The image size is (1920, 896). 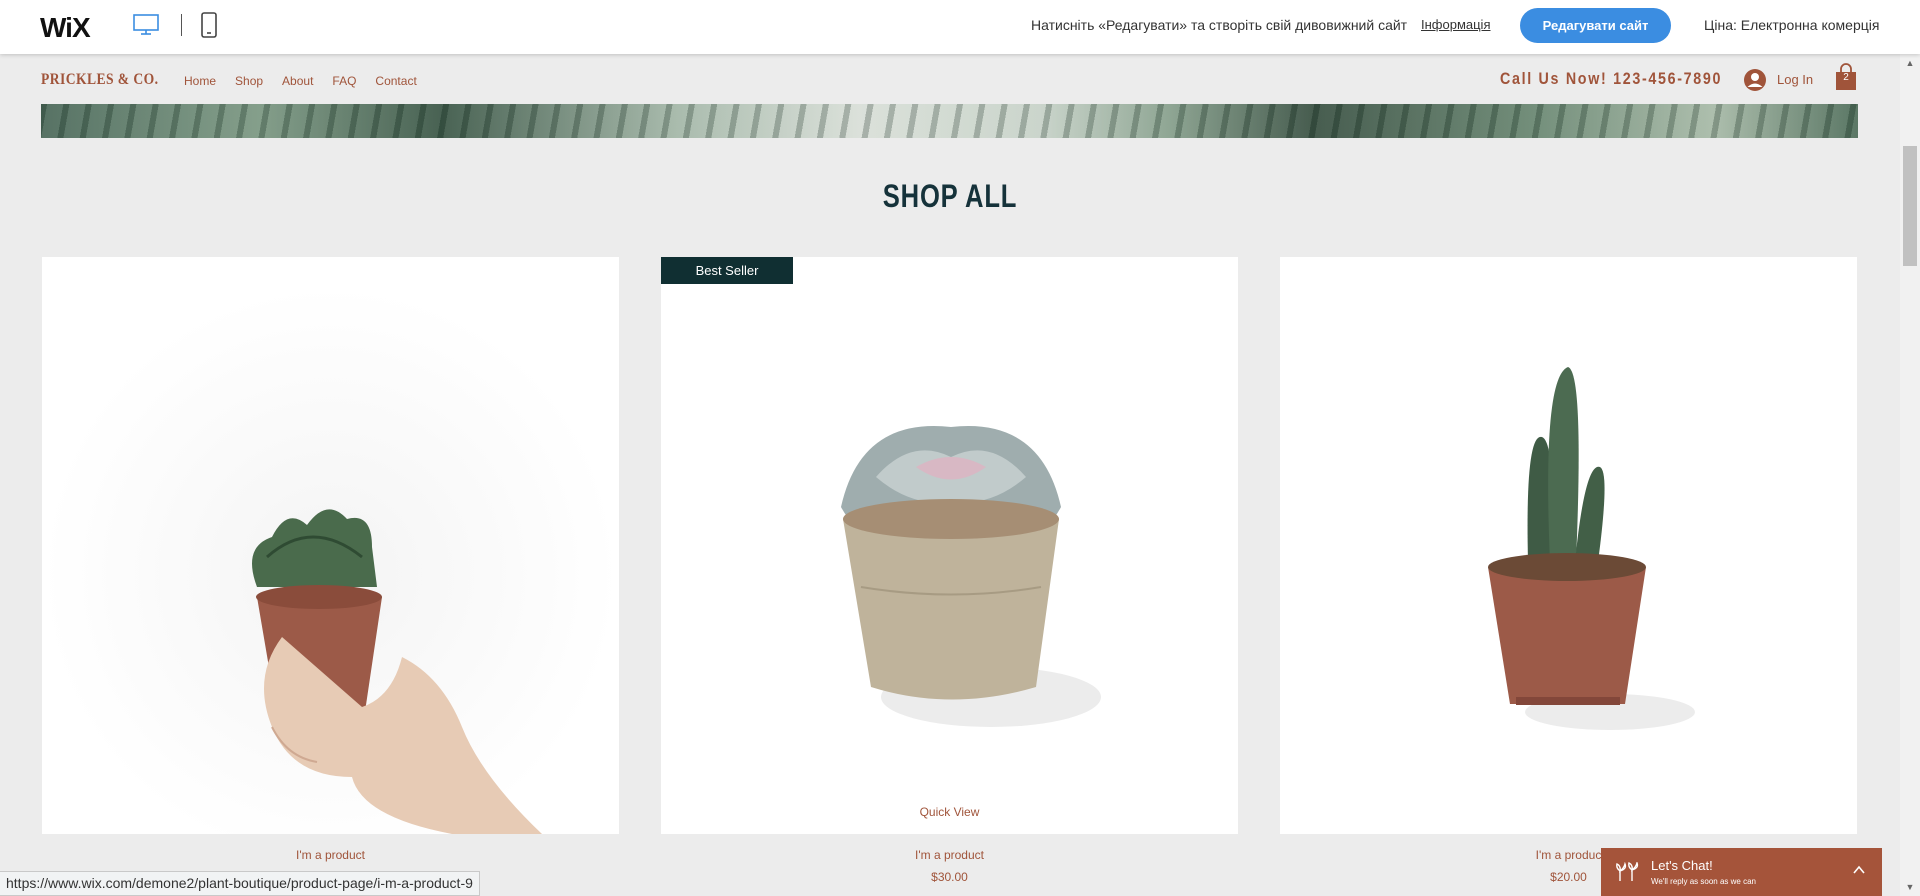 I want to click on hero-banner-image, so click(x=949, y=121).